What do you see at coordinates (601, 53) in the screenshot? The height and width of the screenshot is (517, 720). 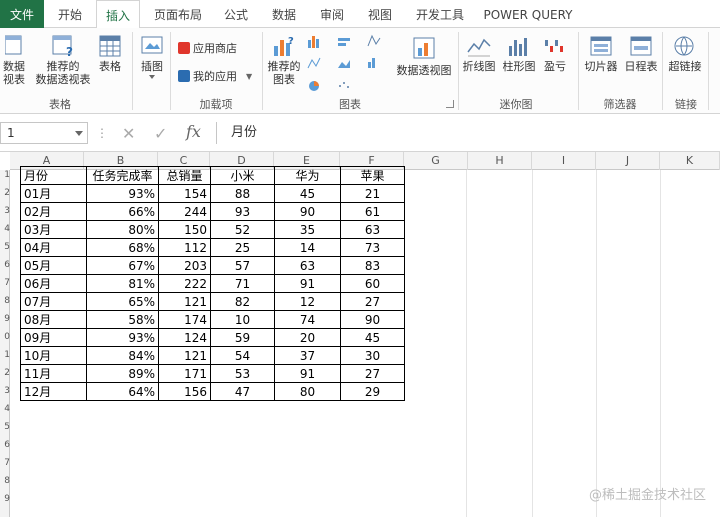 I see `slicer-button: 切片器` at bounding box center [601, 53].